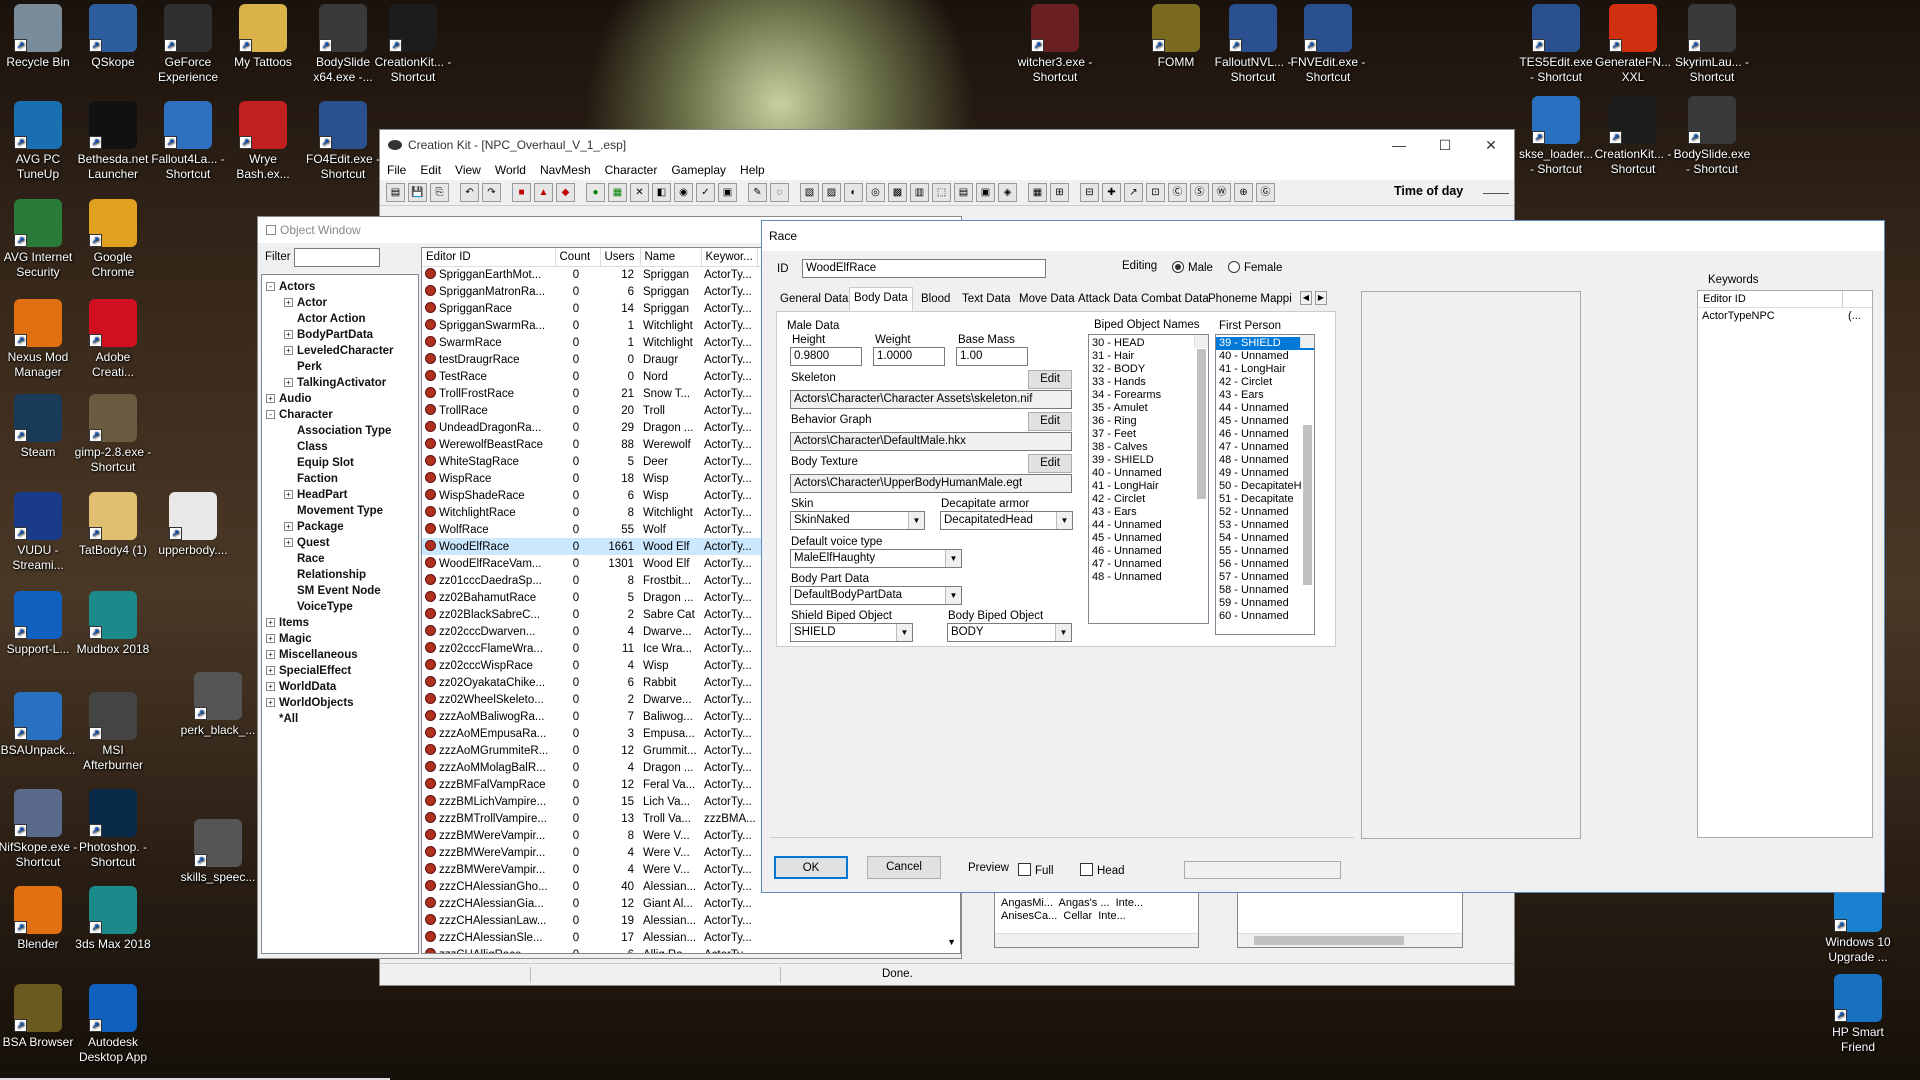  What do you see at coordinates (1556, 134) in the screenshot?
I see `desktop-icon: ↗ skse_loader... - Shortcut` at bounding box center [1556, 134].